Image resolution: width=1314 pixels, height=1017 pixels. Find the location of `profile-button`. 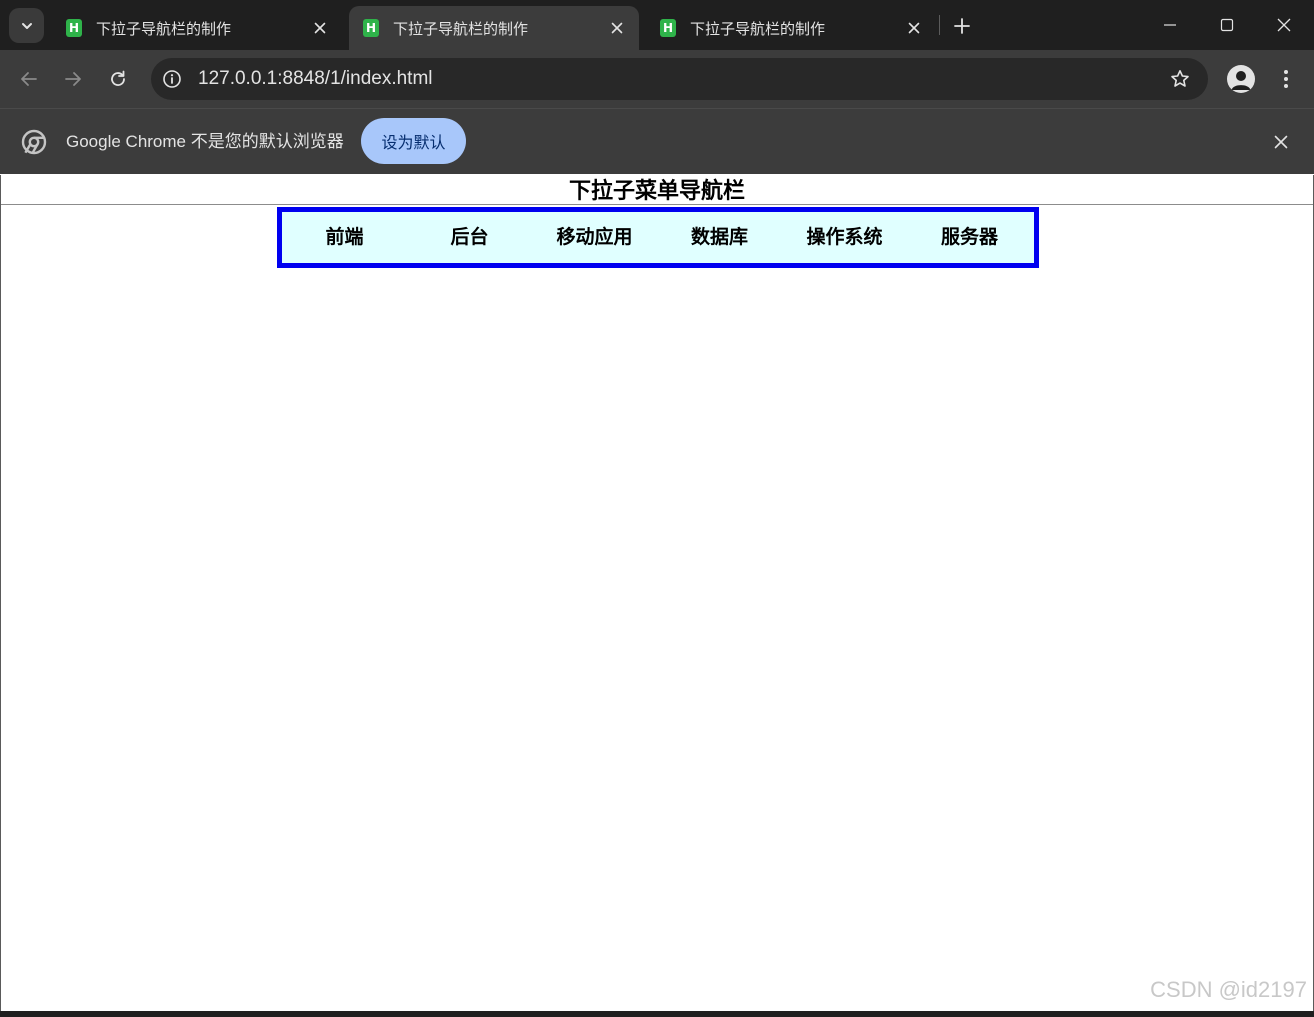

profile-button is located at coordinates (1241, 79).